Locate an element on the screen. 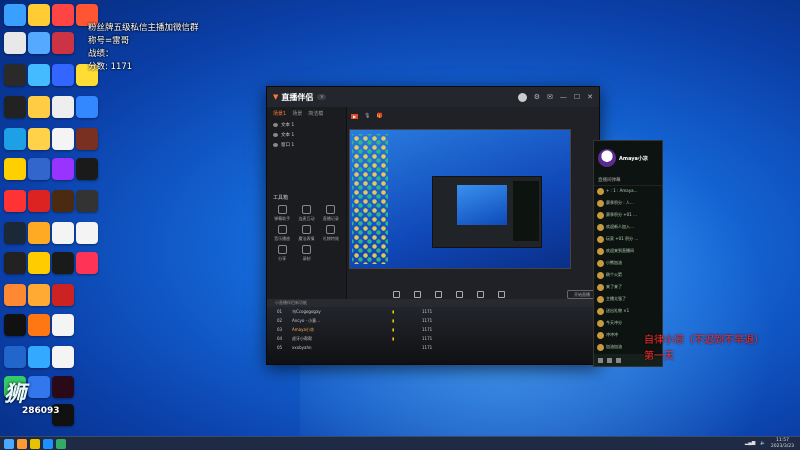 Image resolution: width=800 pixels, height=450 pixels. volume-icon: 🔈 is located at coordinates (763, 443).